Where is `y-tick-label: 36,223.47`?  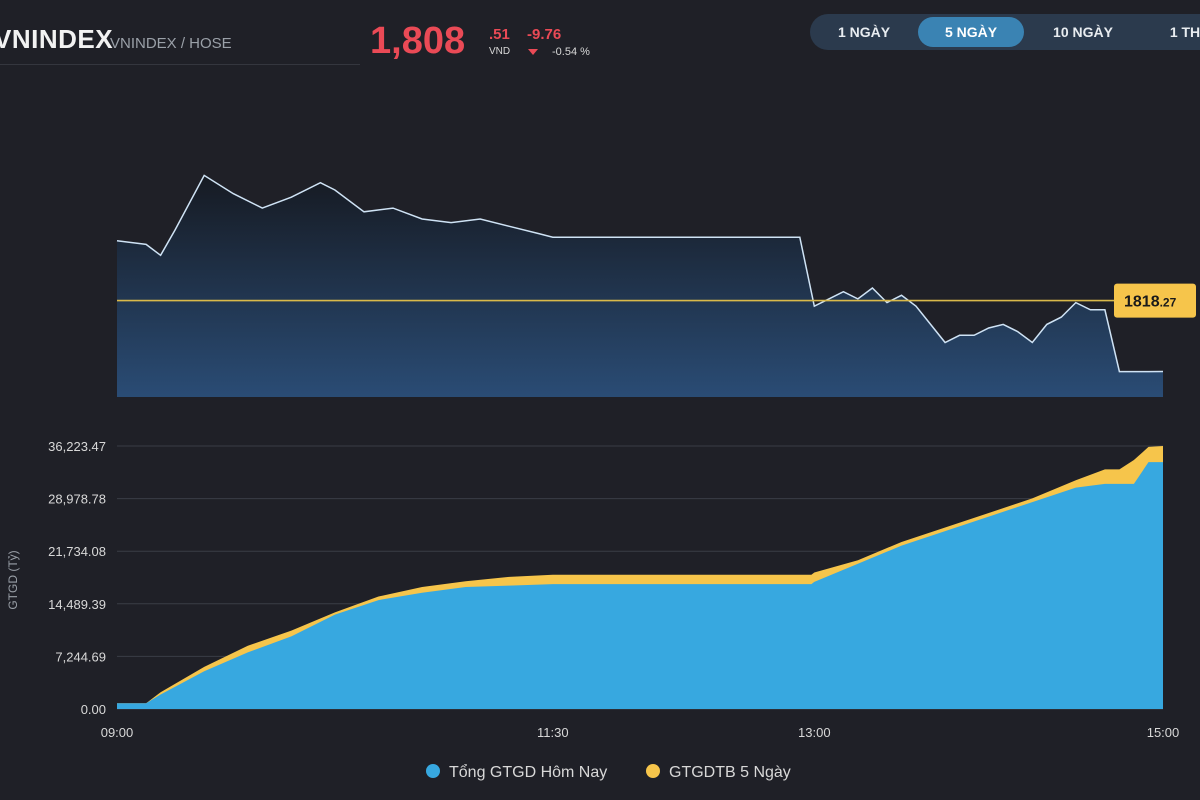
y-tick-label: 36,223.47 is located at coordinates (77, 446).